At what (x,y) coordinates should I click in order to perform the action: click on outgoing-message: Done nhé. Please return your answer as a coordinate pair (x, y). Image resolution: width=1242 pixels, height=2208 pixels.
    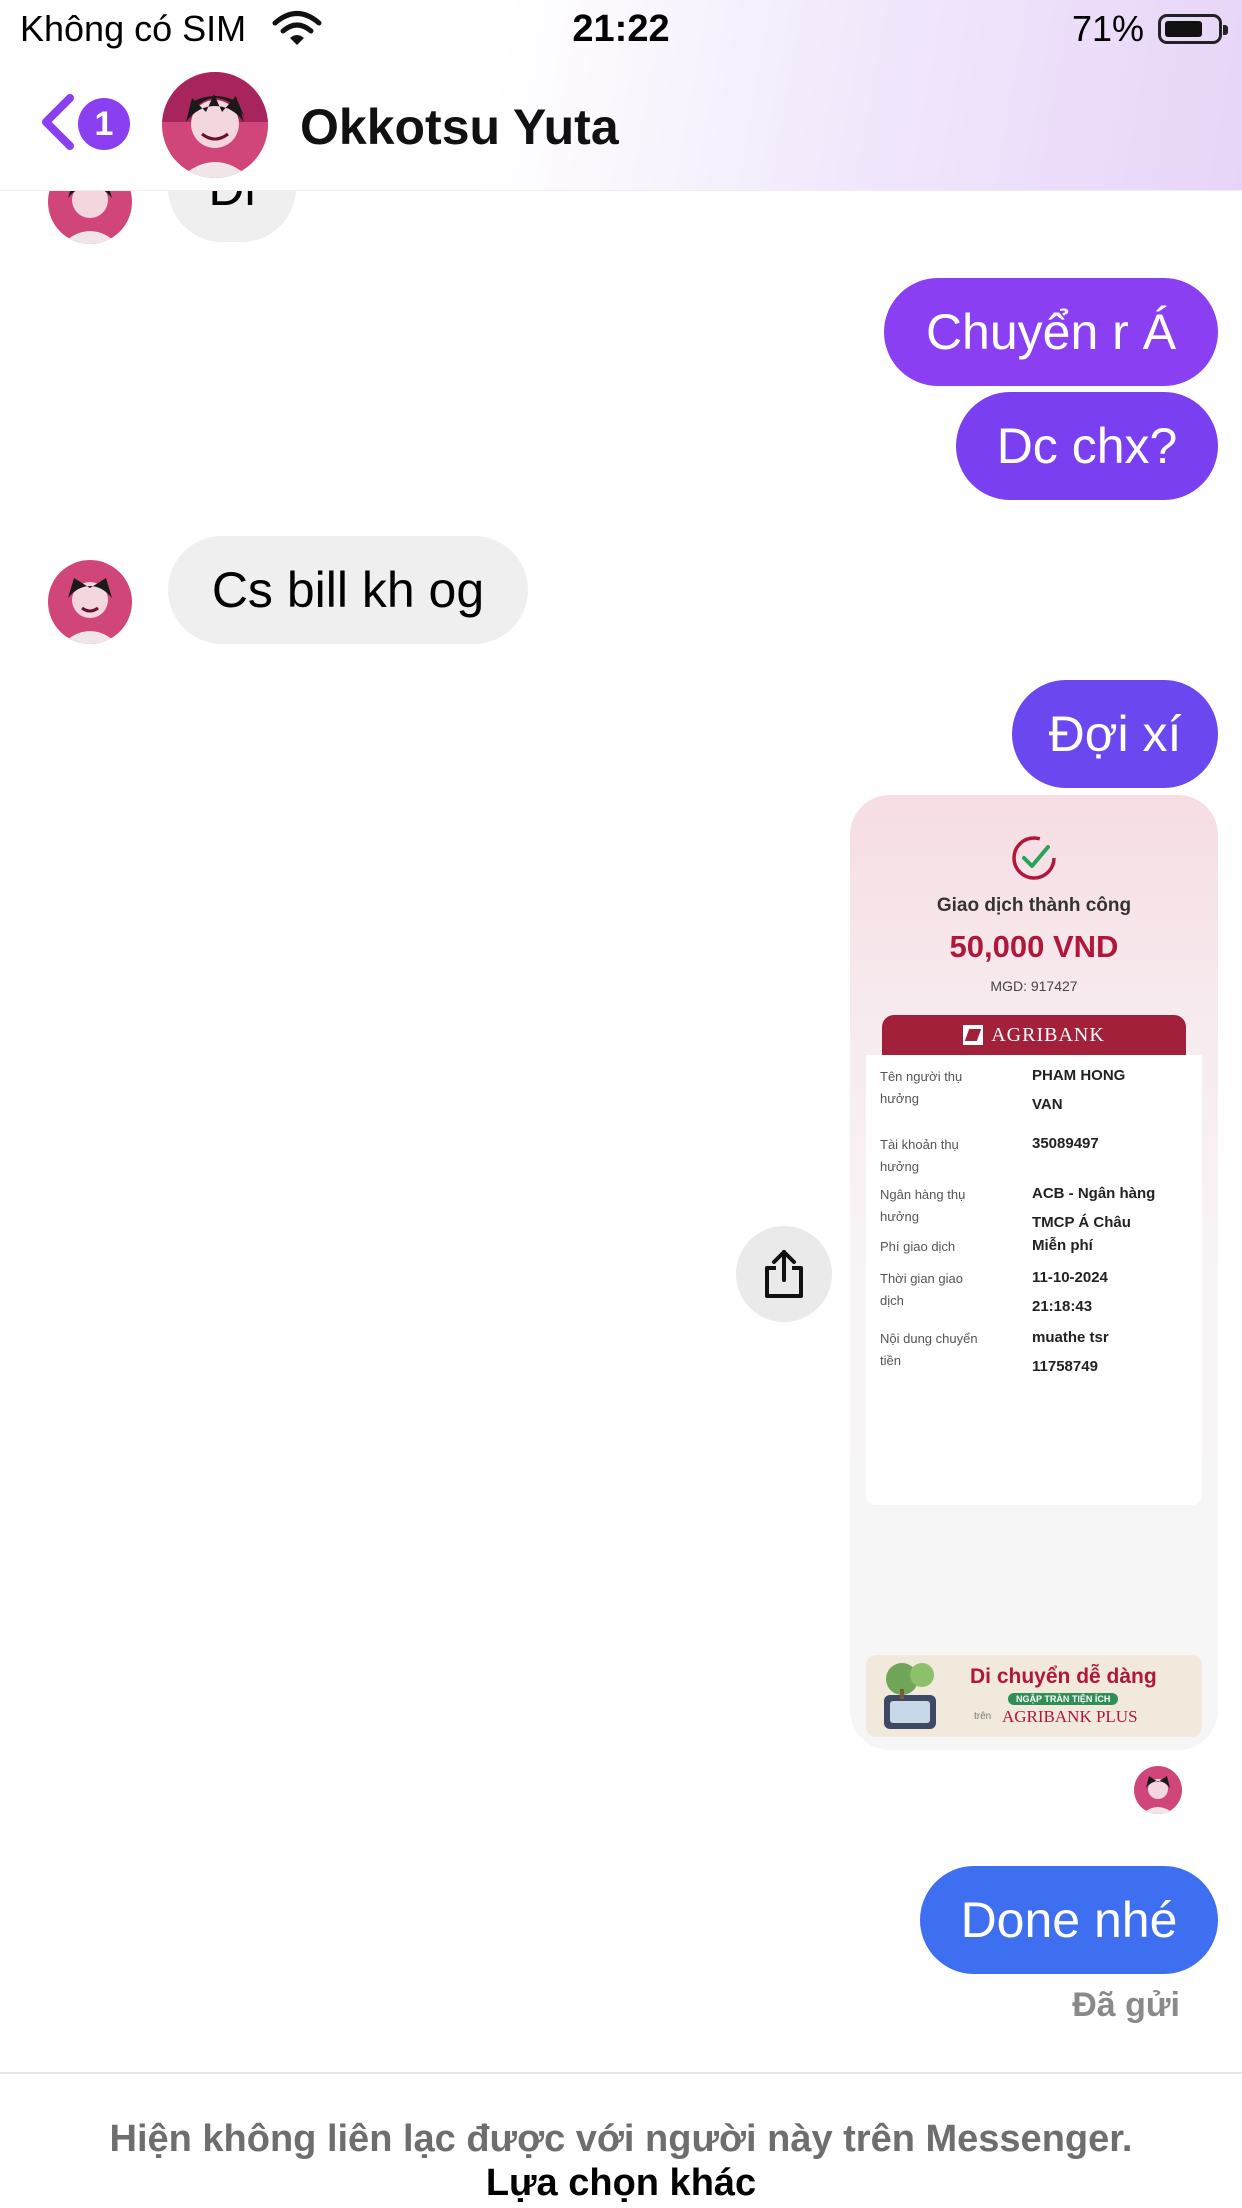
    Looking at the image, I should click on (1069, 1920).